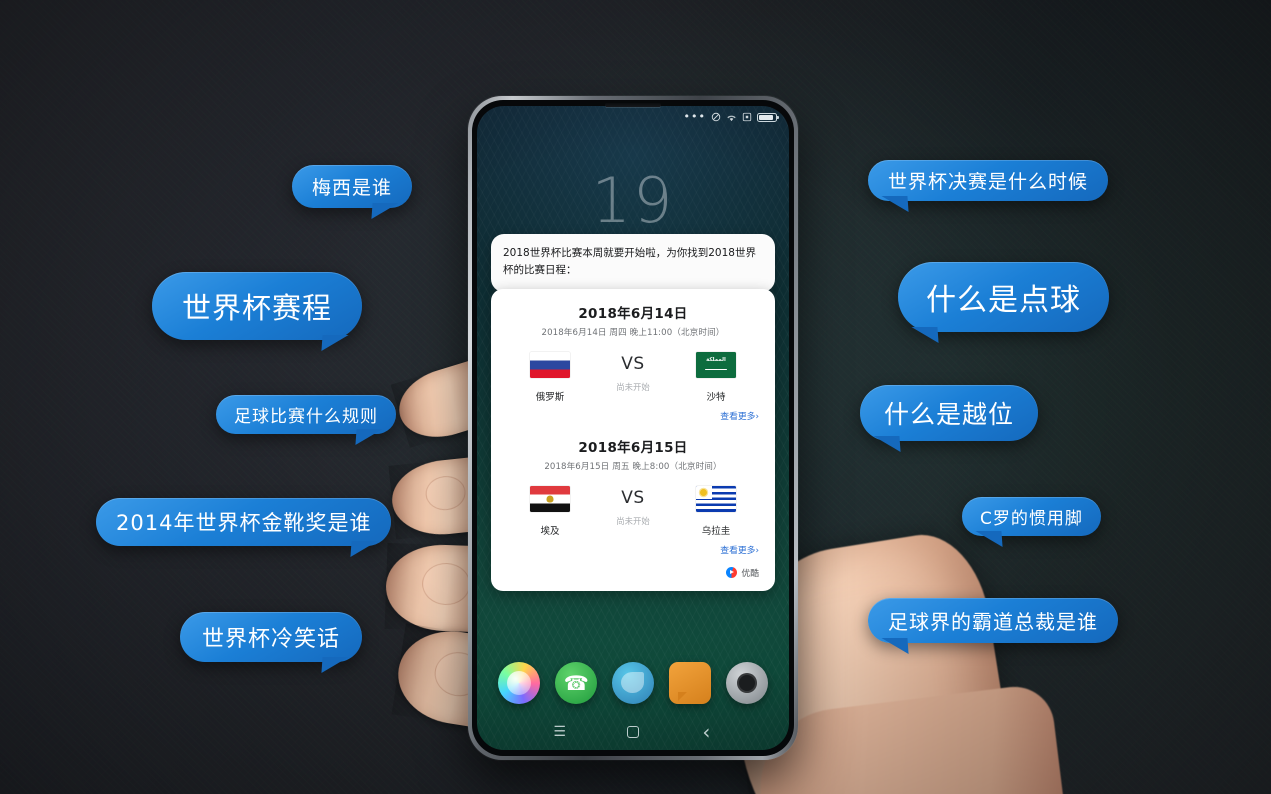 The width and height of the screenshot is (1271, 794). I want to click on app-icon-camera, so click(519, 683).